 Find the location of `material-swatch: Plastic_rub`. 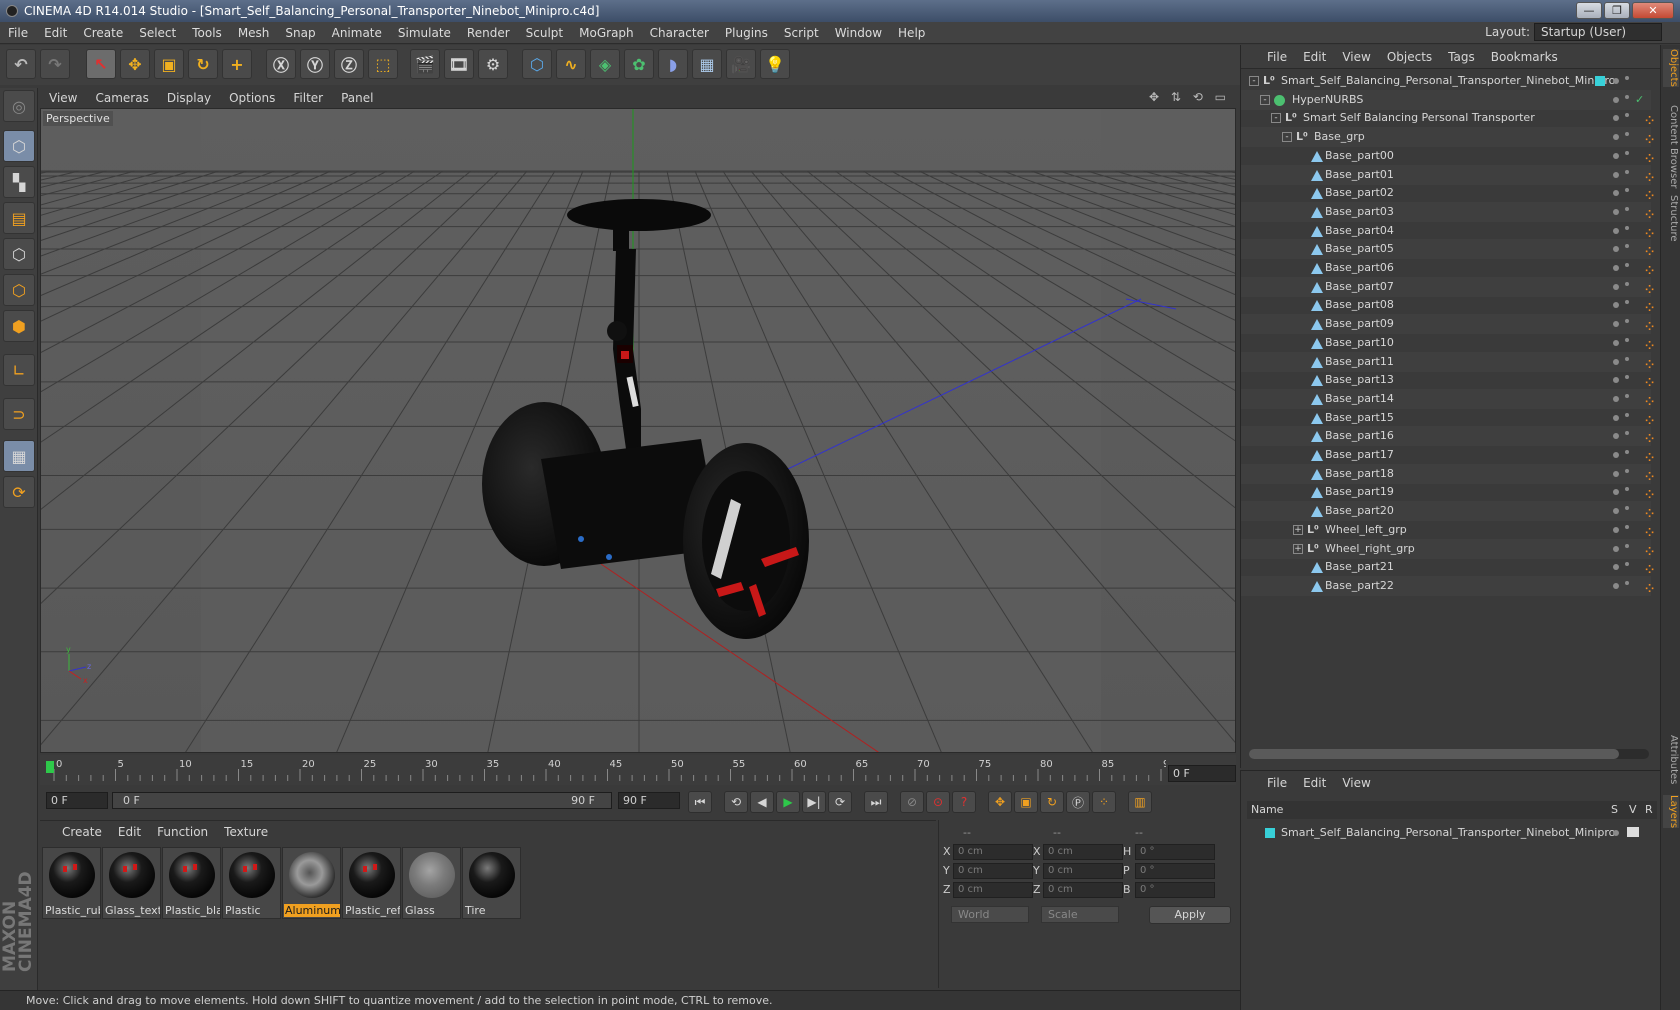

material-swatch: Plastic_rub is located at coordinates (71, 883).